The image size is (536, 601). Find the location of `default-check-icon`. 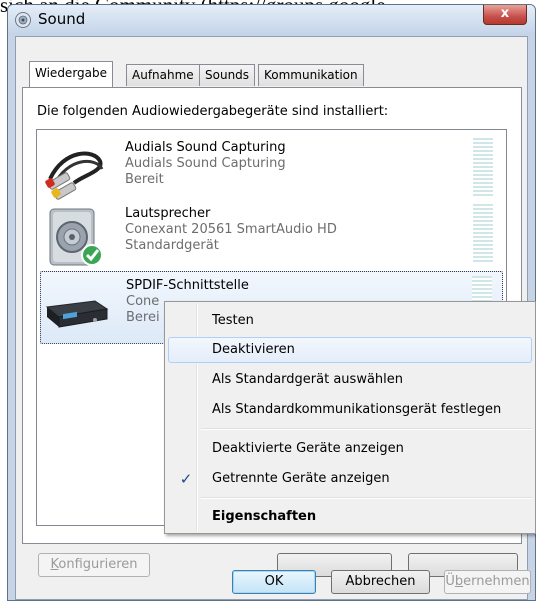

default-check-icon is located at coordinates (92, 255).